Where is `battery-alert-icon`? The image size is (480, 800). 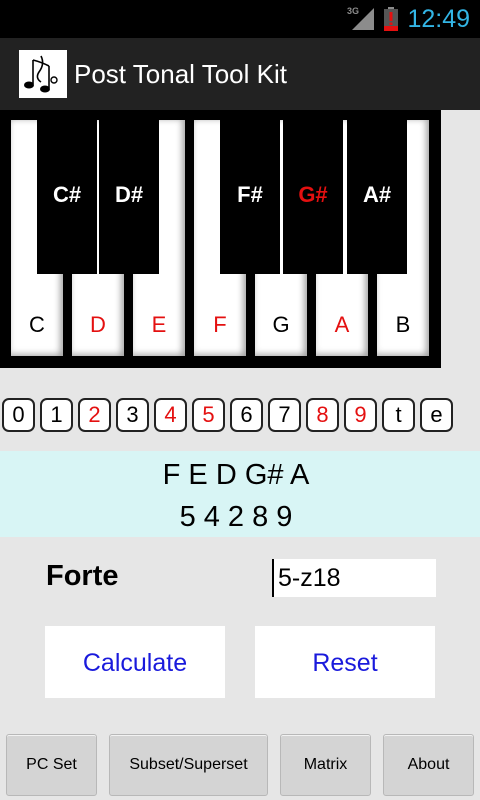
battery-alert-icon is located at coordinates (391, 19).